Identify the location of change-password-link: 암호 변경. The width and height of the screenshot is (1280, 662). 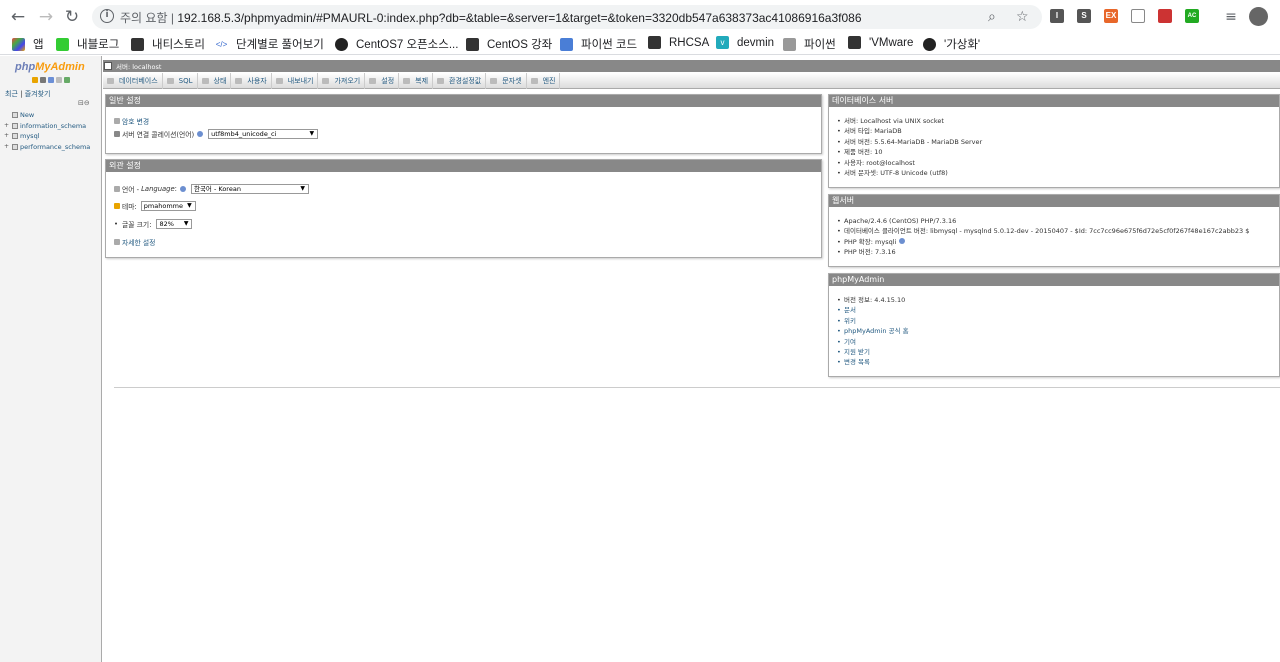
(135, 121).